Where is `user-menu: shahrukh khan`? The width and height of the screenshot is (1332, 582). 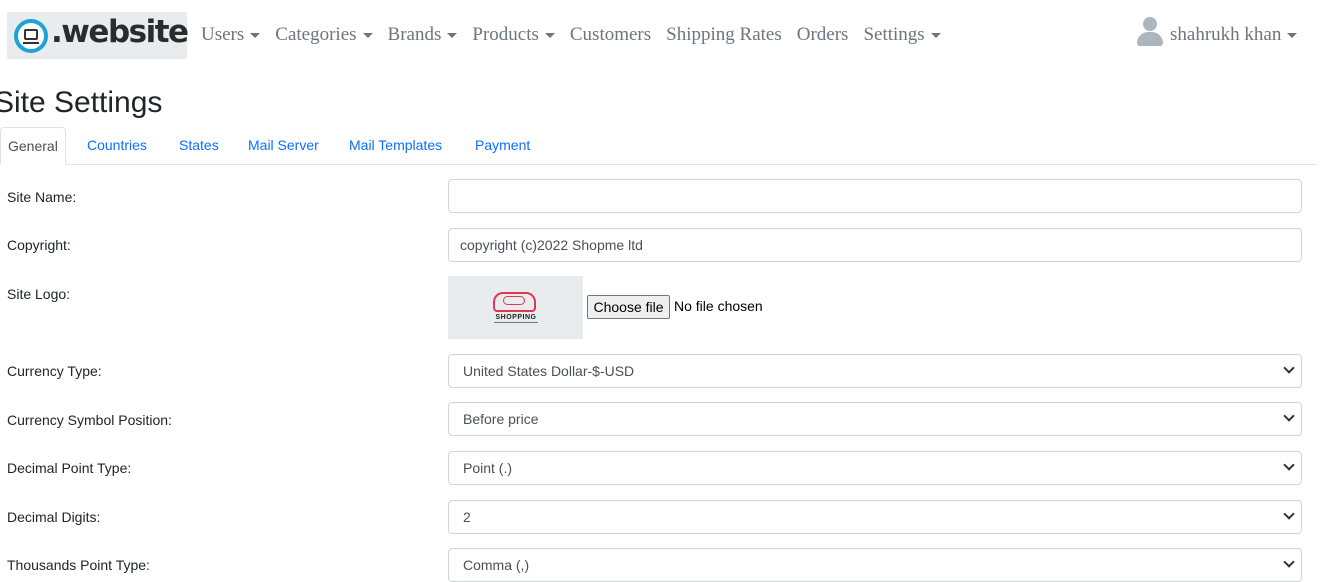
user-menu: shahrukh khan is located at coordinates (1217, 32).